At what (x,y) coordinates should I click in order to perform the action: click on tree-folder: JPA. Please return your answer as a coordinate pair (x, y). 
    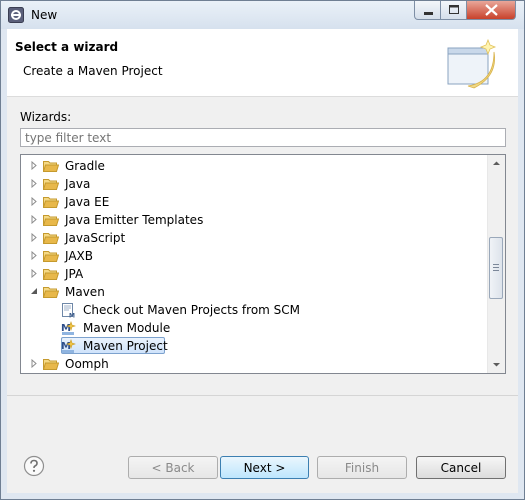
    Looking at the image, I should click on (254, 274).